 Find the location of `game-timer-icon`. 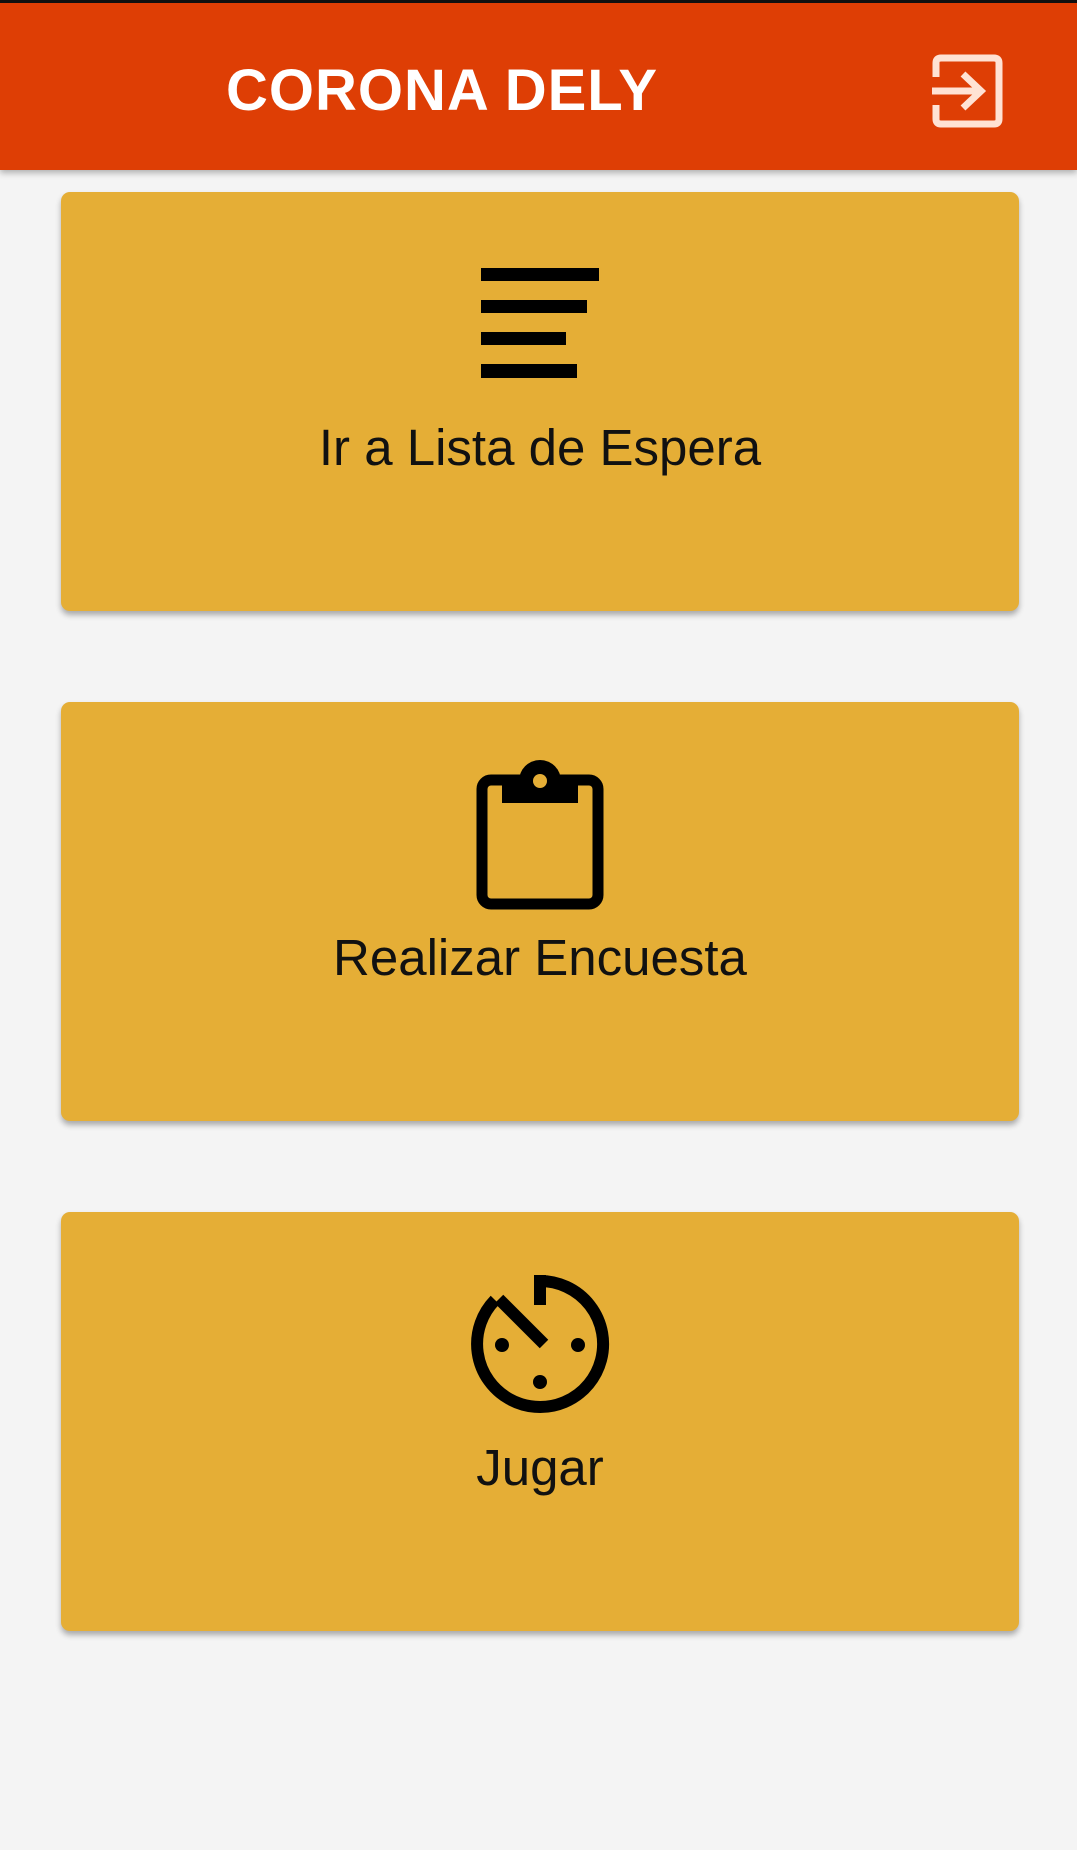

game-timer-icon is located at coordinates (540, 1344).